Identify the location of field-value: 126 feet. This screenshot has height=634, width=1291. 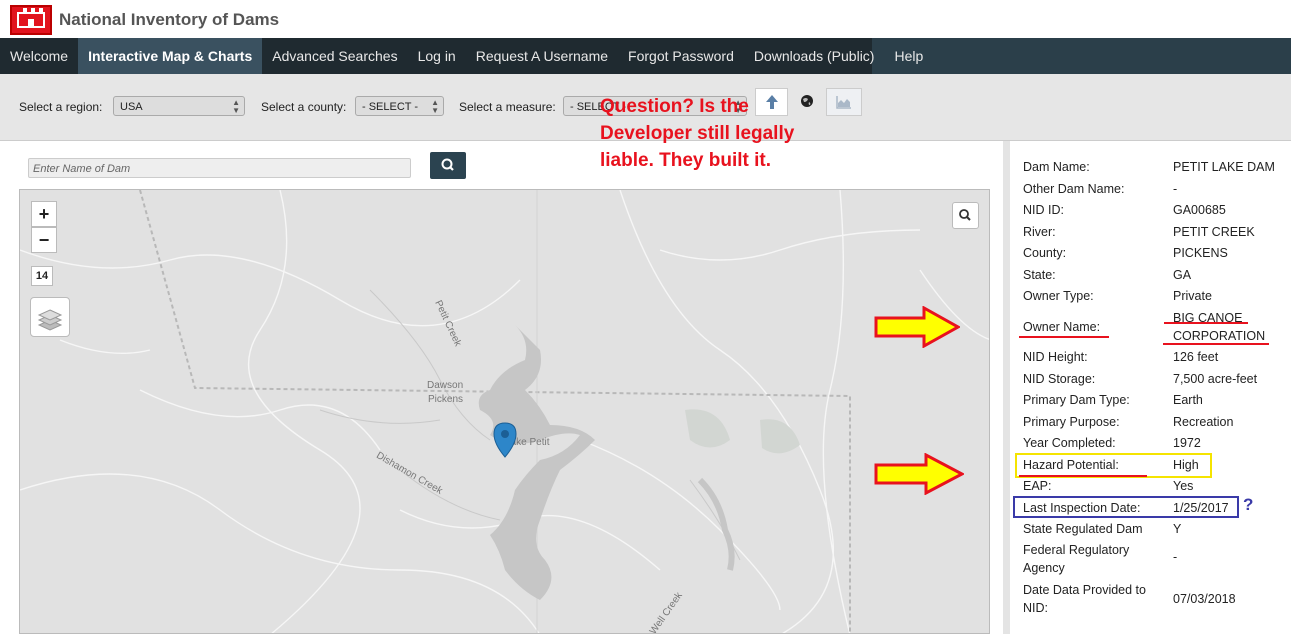
(1196, 357).